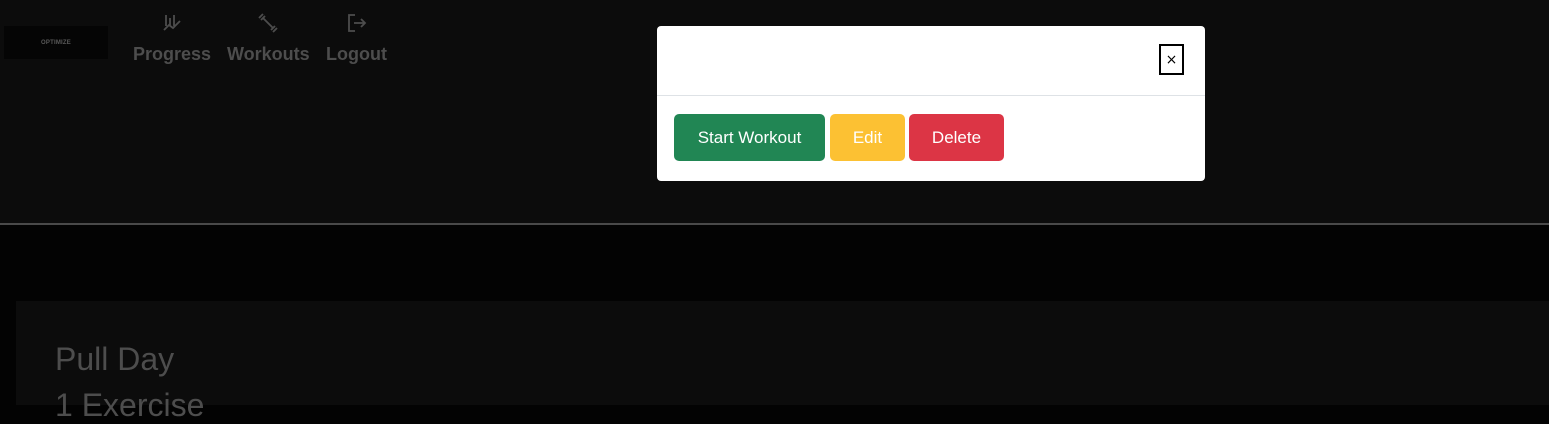 The height and width of the screenshot is (424, 1549). I want to click on start-workout-button: Start Workout, so click(749, 137).